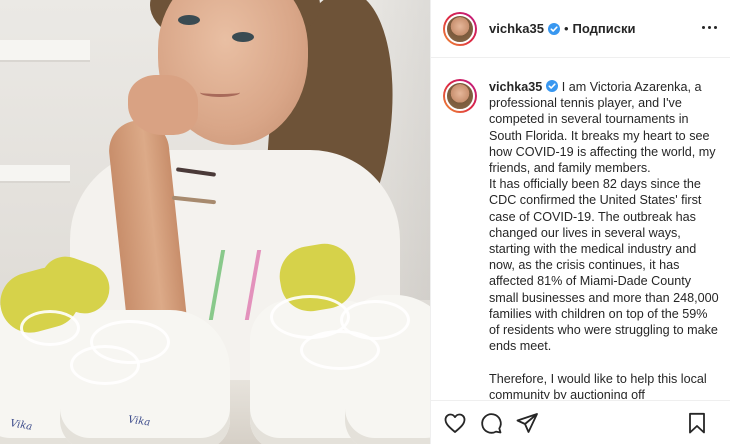 Image resolution: width=730 pixels, height=444 pixels. I want to click on avatar, so click(460, 28).